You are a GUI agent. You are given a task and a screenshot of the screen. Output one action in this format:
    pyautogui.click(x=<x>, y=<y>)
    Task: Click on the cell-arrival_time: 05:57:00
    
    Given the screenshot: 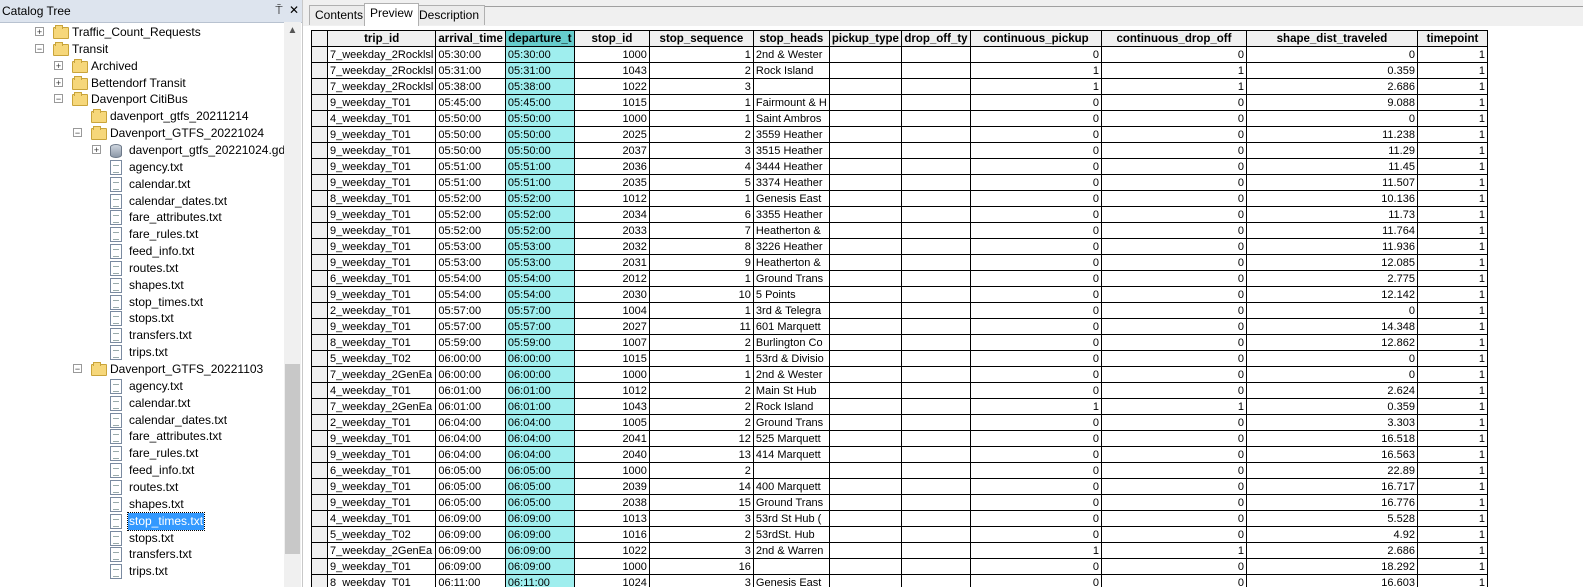 What is the action you would take?
    pyautogui.click(x=470, y=326)
    